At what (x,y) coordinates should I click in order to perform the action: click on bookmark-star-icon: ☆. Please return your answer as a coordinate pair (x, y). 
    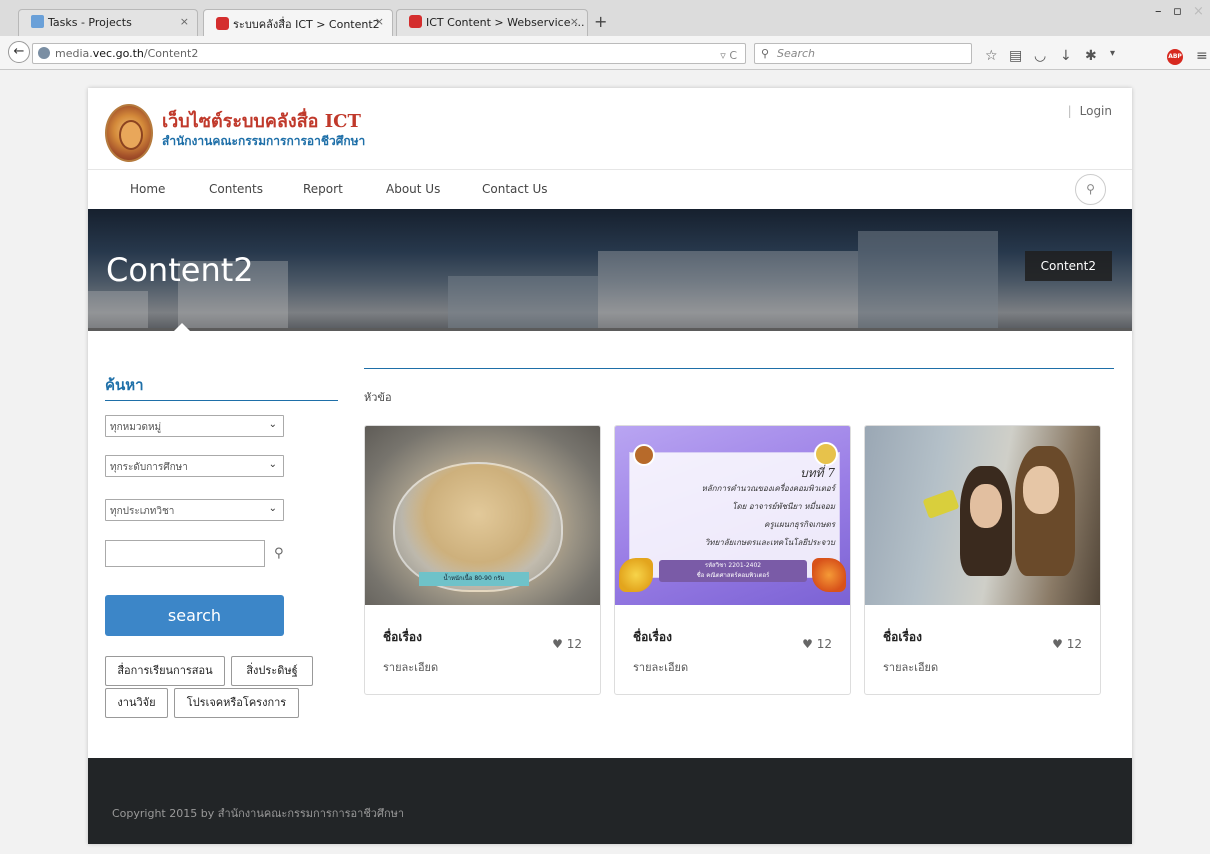
    Looking at the image, I should click on (991, 56).